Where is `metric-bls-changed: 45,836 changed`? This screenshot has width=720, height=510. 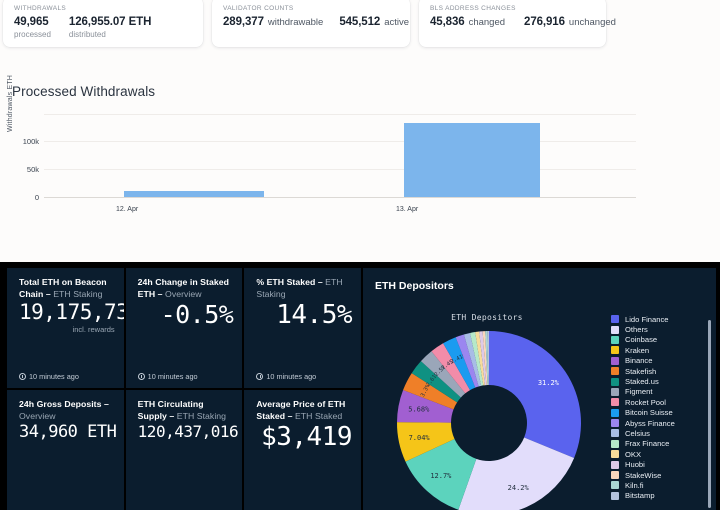
metric-bls-changed: 45,836 changed is located at coordinates (467, 22).